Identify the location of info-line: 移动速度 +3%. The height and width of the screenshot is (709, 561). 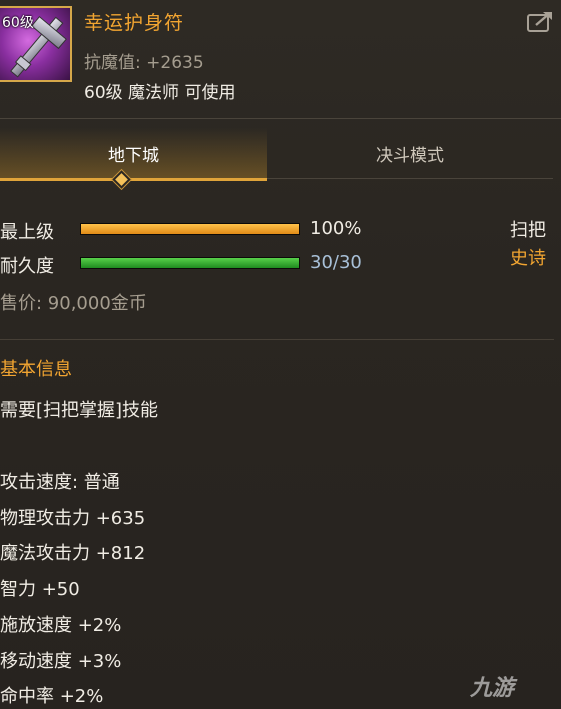
(61, 661).